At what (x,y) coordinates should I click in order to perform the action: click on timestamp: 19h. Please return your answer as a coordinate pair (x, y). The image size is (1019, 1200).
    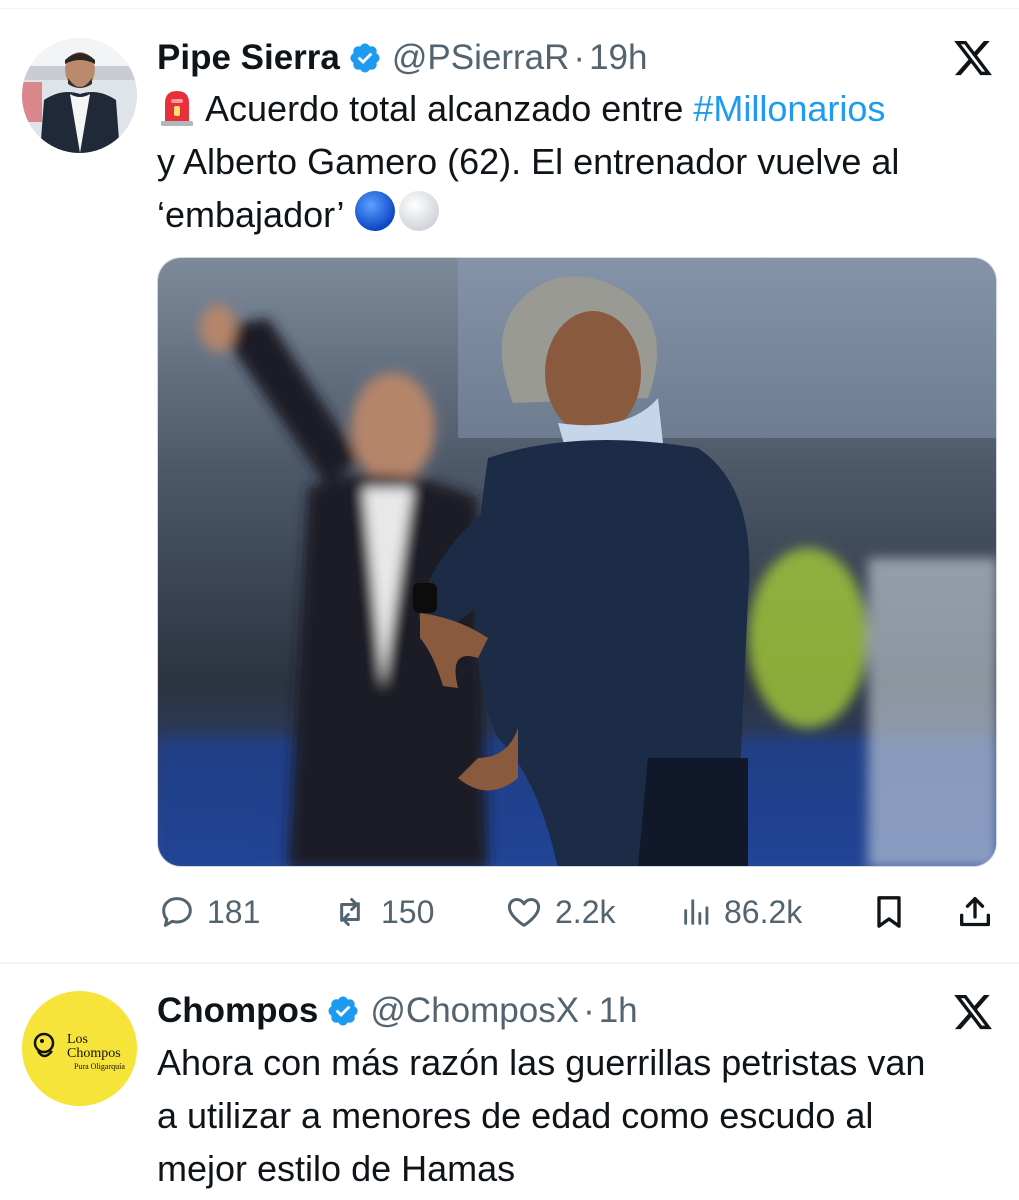
    Looking at the image, I should click on (618, 58).